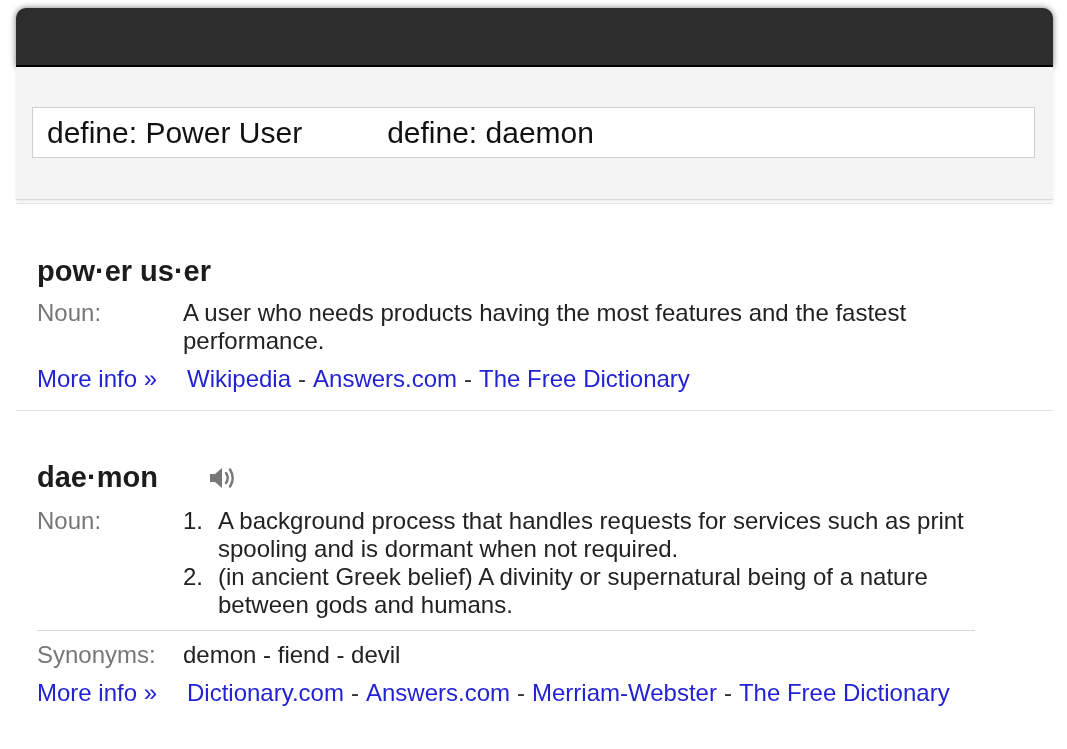  Describe the element at coordinates (97, 655) in the screenshot. I see `synonyms-label: Synonyms:` at that location.